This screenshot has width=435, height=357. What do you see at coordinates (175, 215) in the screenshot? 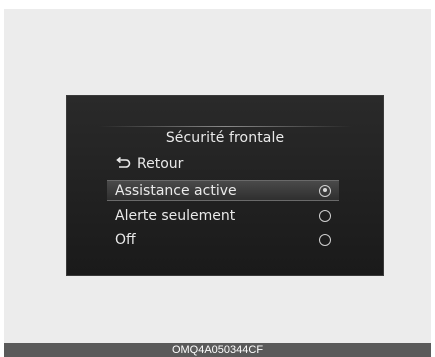
I see `option-label: Alerte seulement` at bounding box center [175, 215].